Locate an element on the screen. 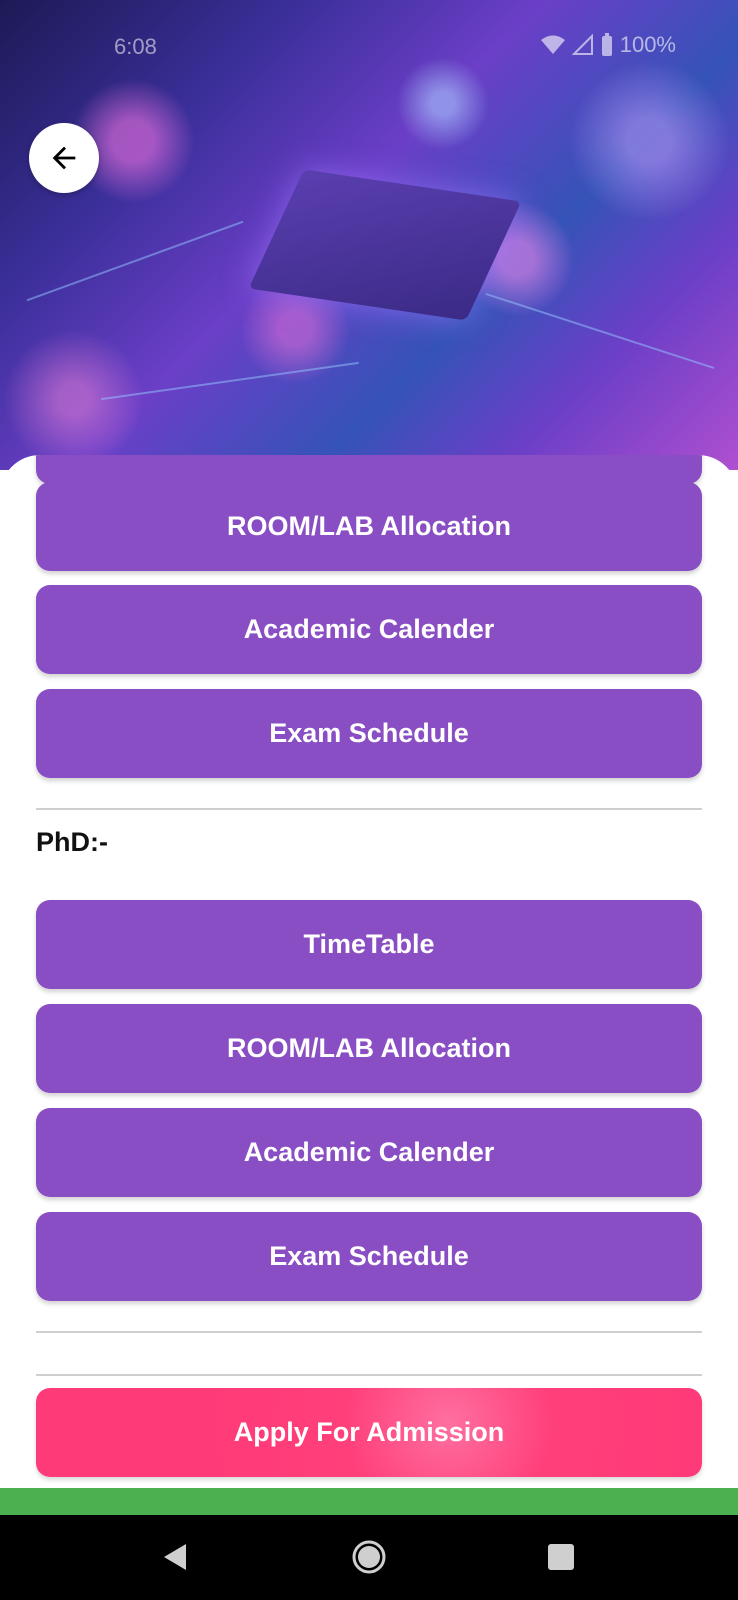 The width and height of the screenshot is (738, 1600). triangle-back-icon is located at coordinates (175, 1557).